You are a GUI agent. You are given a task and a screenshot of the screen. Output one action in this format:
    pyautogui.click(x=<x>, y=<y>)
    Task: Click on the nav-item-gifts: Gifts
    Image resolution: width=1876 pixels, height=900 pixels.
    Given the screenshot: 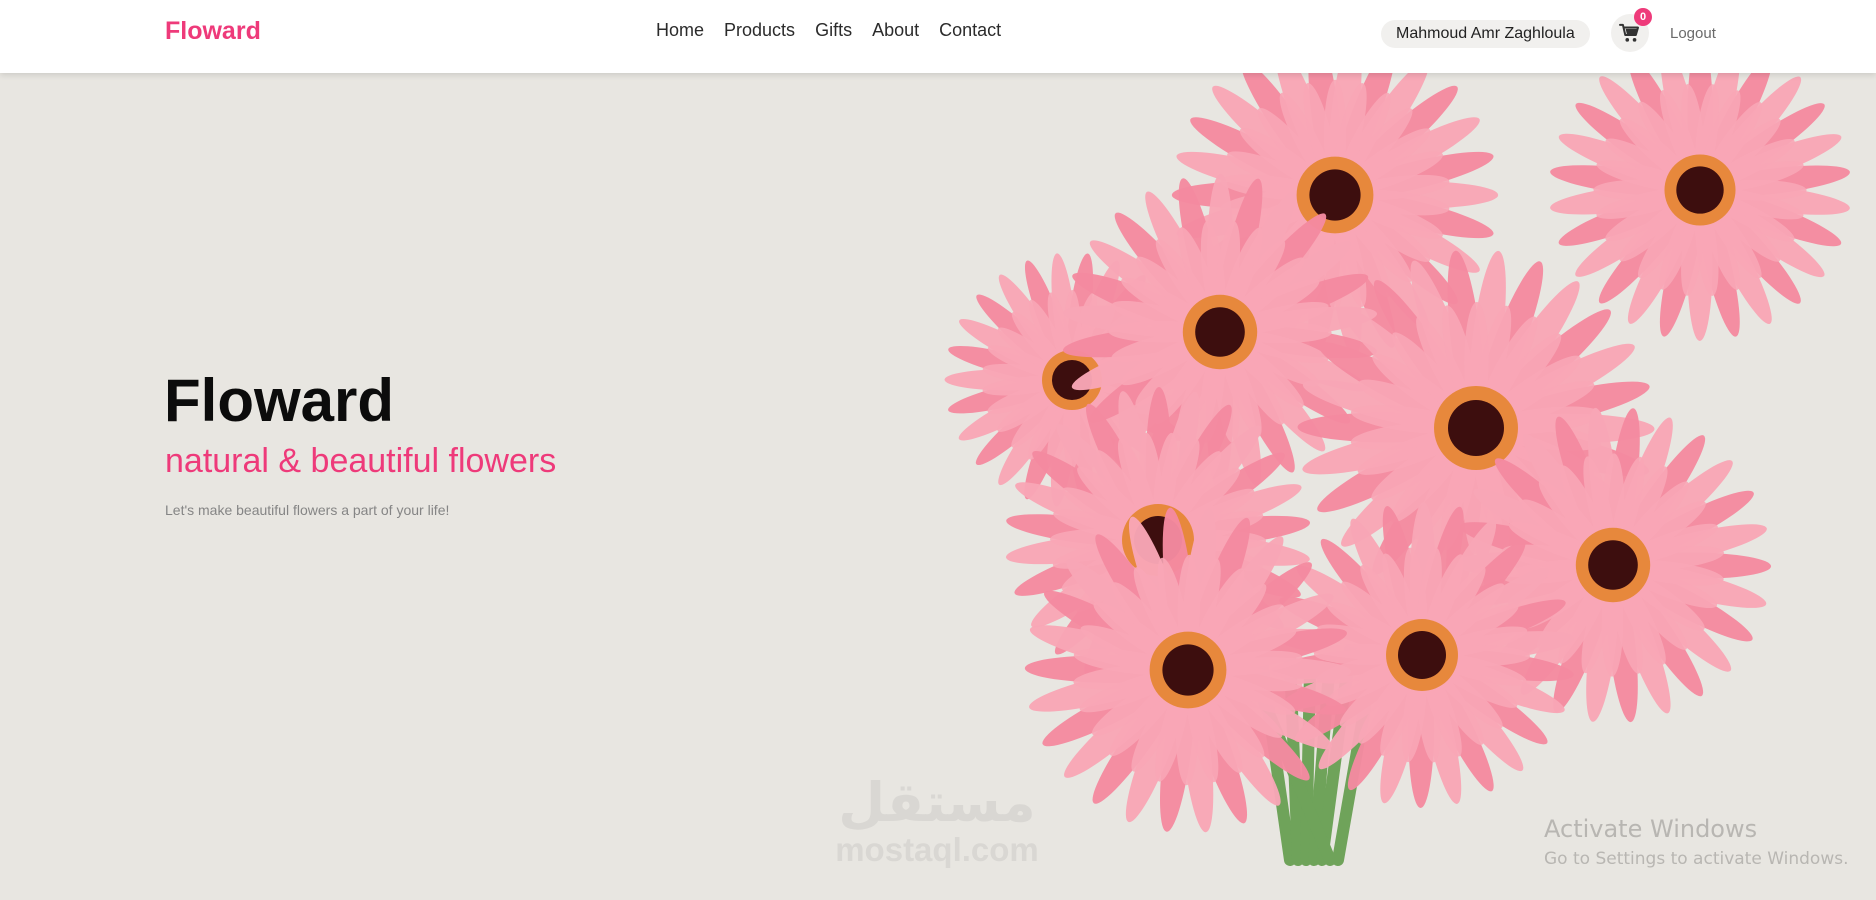 What is the action you would take?
    pyautogui.click(x=833, y=30)
    